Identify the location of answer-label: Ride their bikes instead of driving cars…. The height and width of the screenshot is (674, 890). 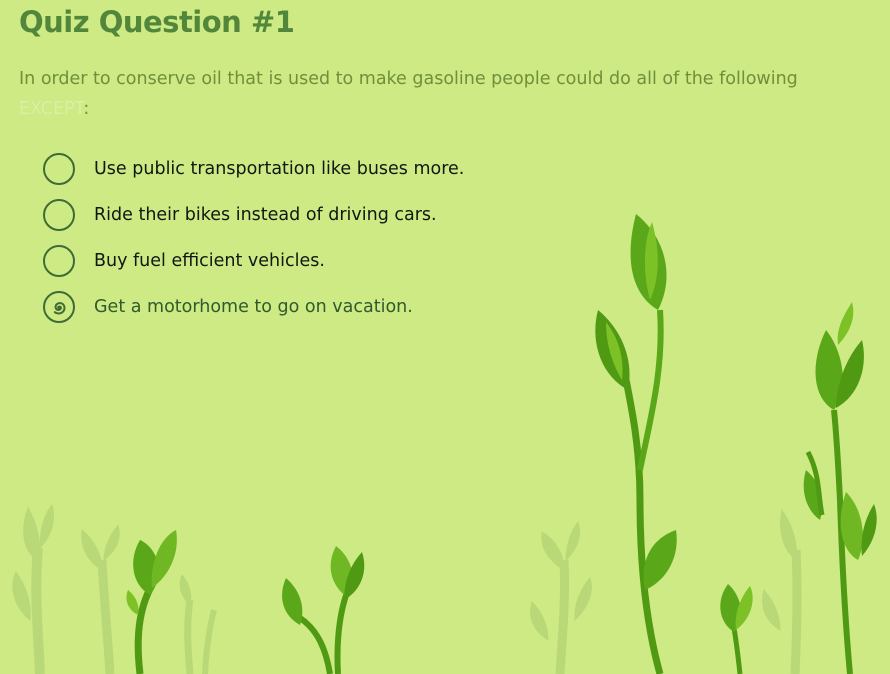
(265, 215).